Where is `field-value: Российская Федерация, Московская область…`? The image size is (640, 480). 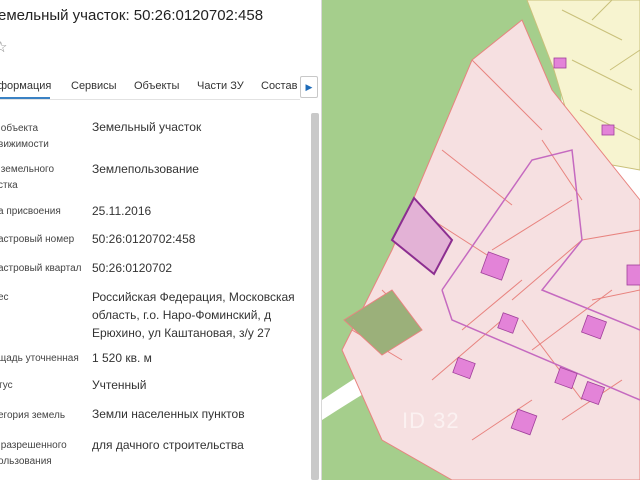
field-value: Российская Федерация, Московская область… is located at coordinates (193, 315).